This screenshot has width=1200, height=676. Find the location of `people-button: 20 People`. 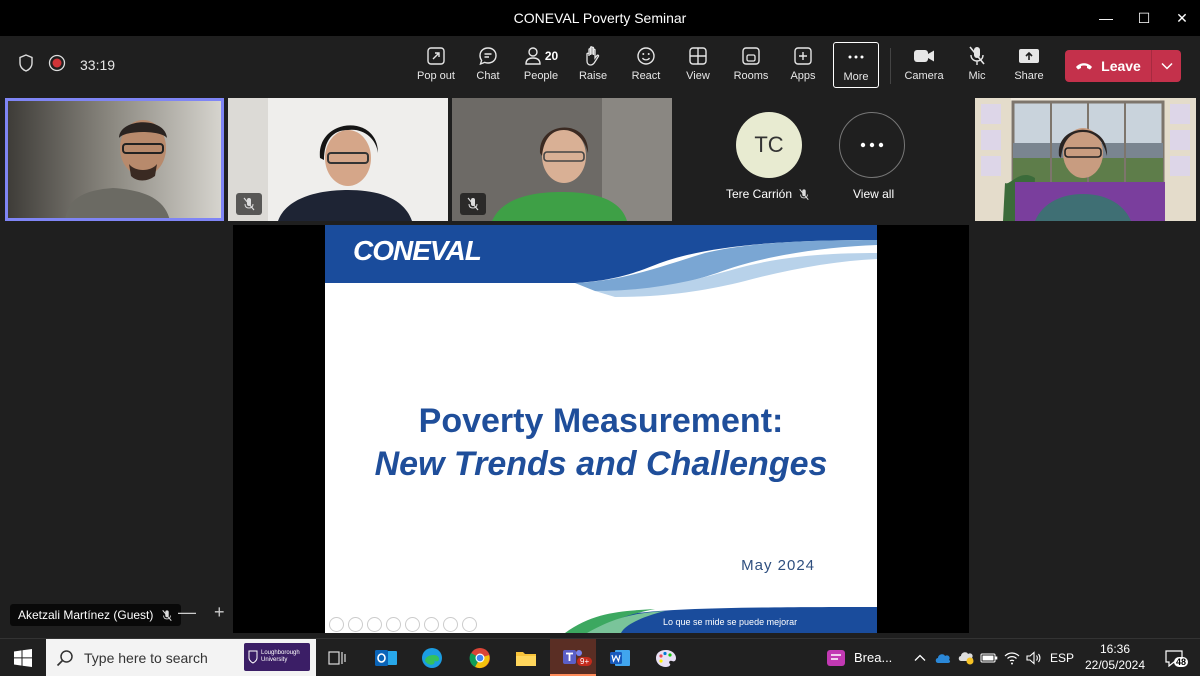

people-button: 20 People is located at coordinates (541, 66).